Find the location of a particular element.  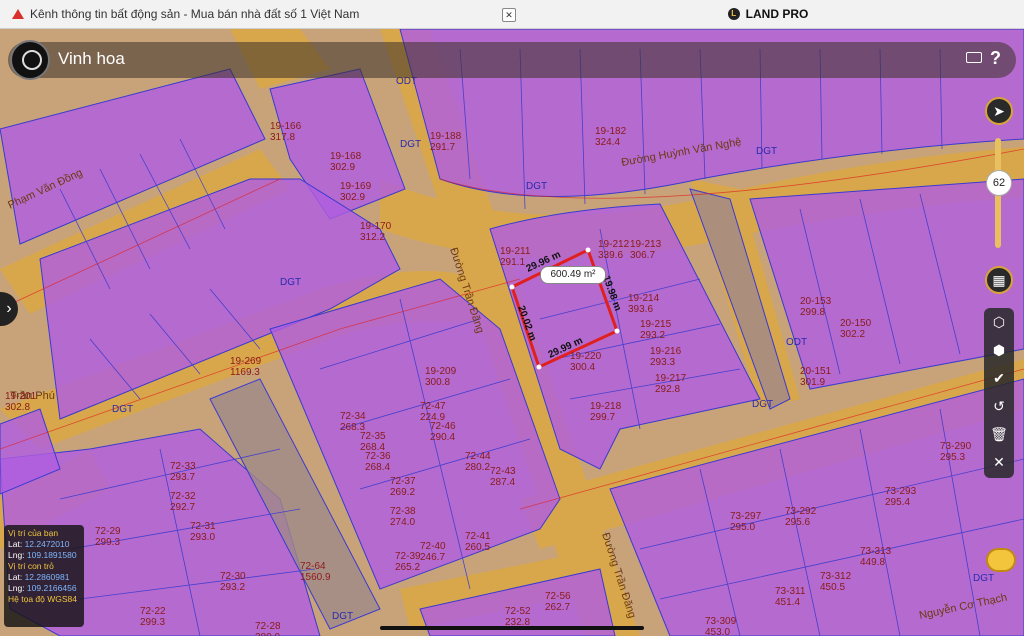

polygon-tool-icon: ⬡ is located at coordinates (999, 322).